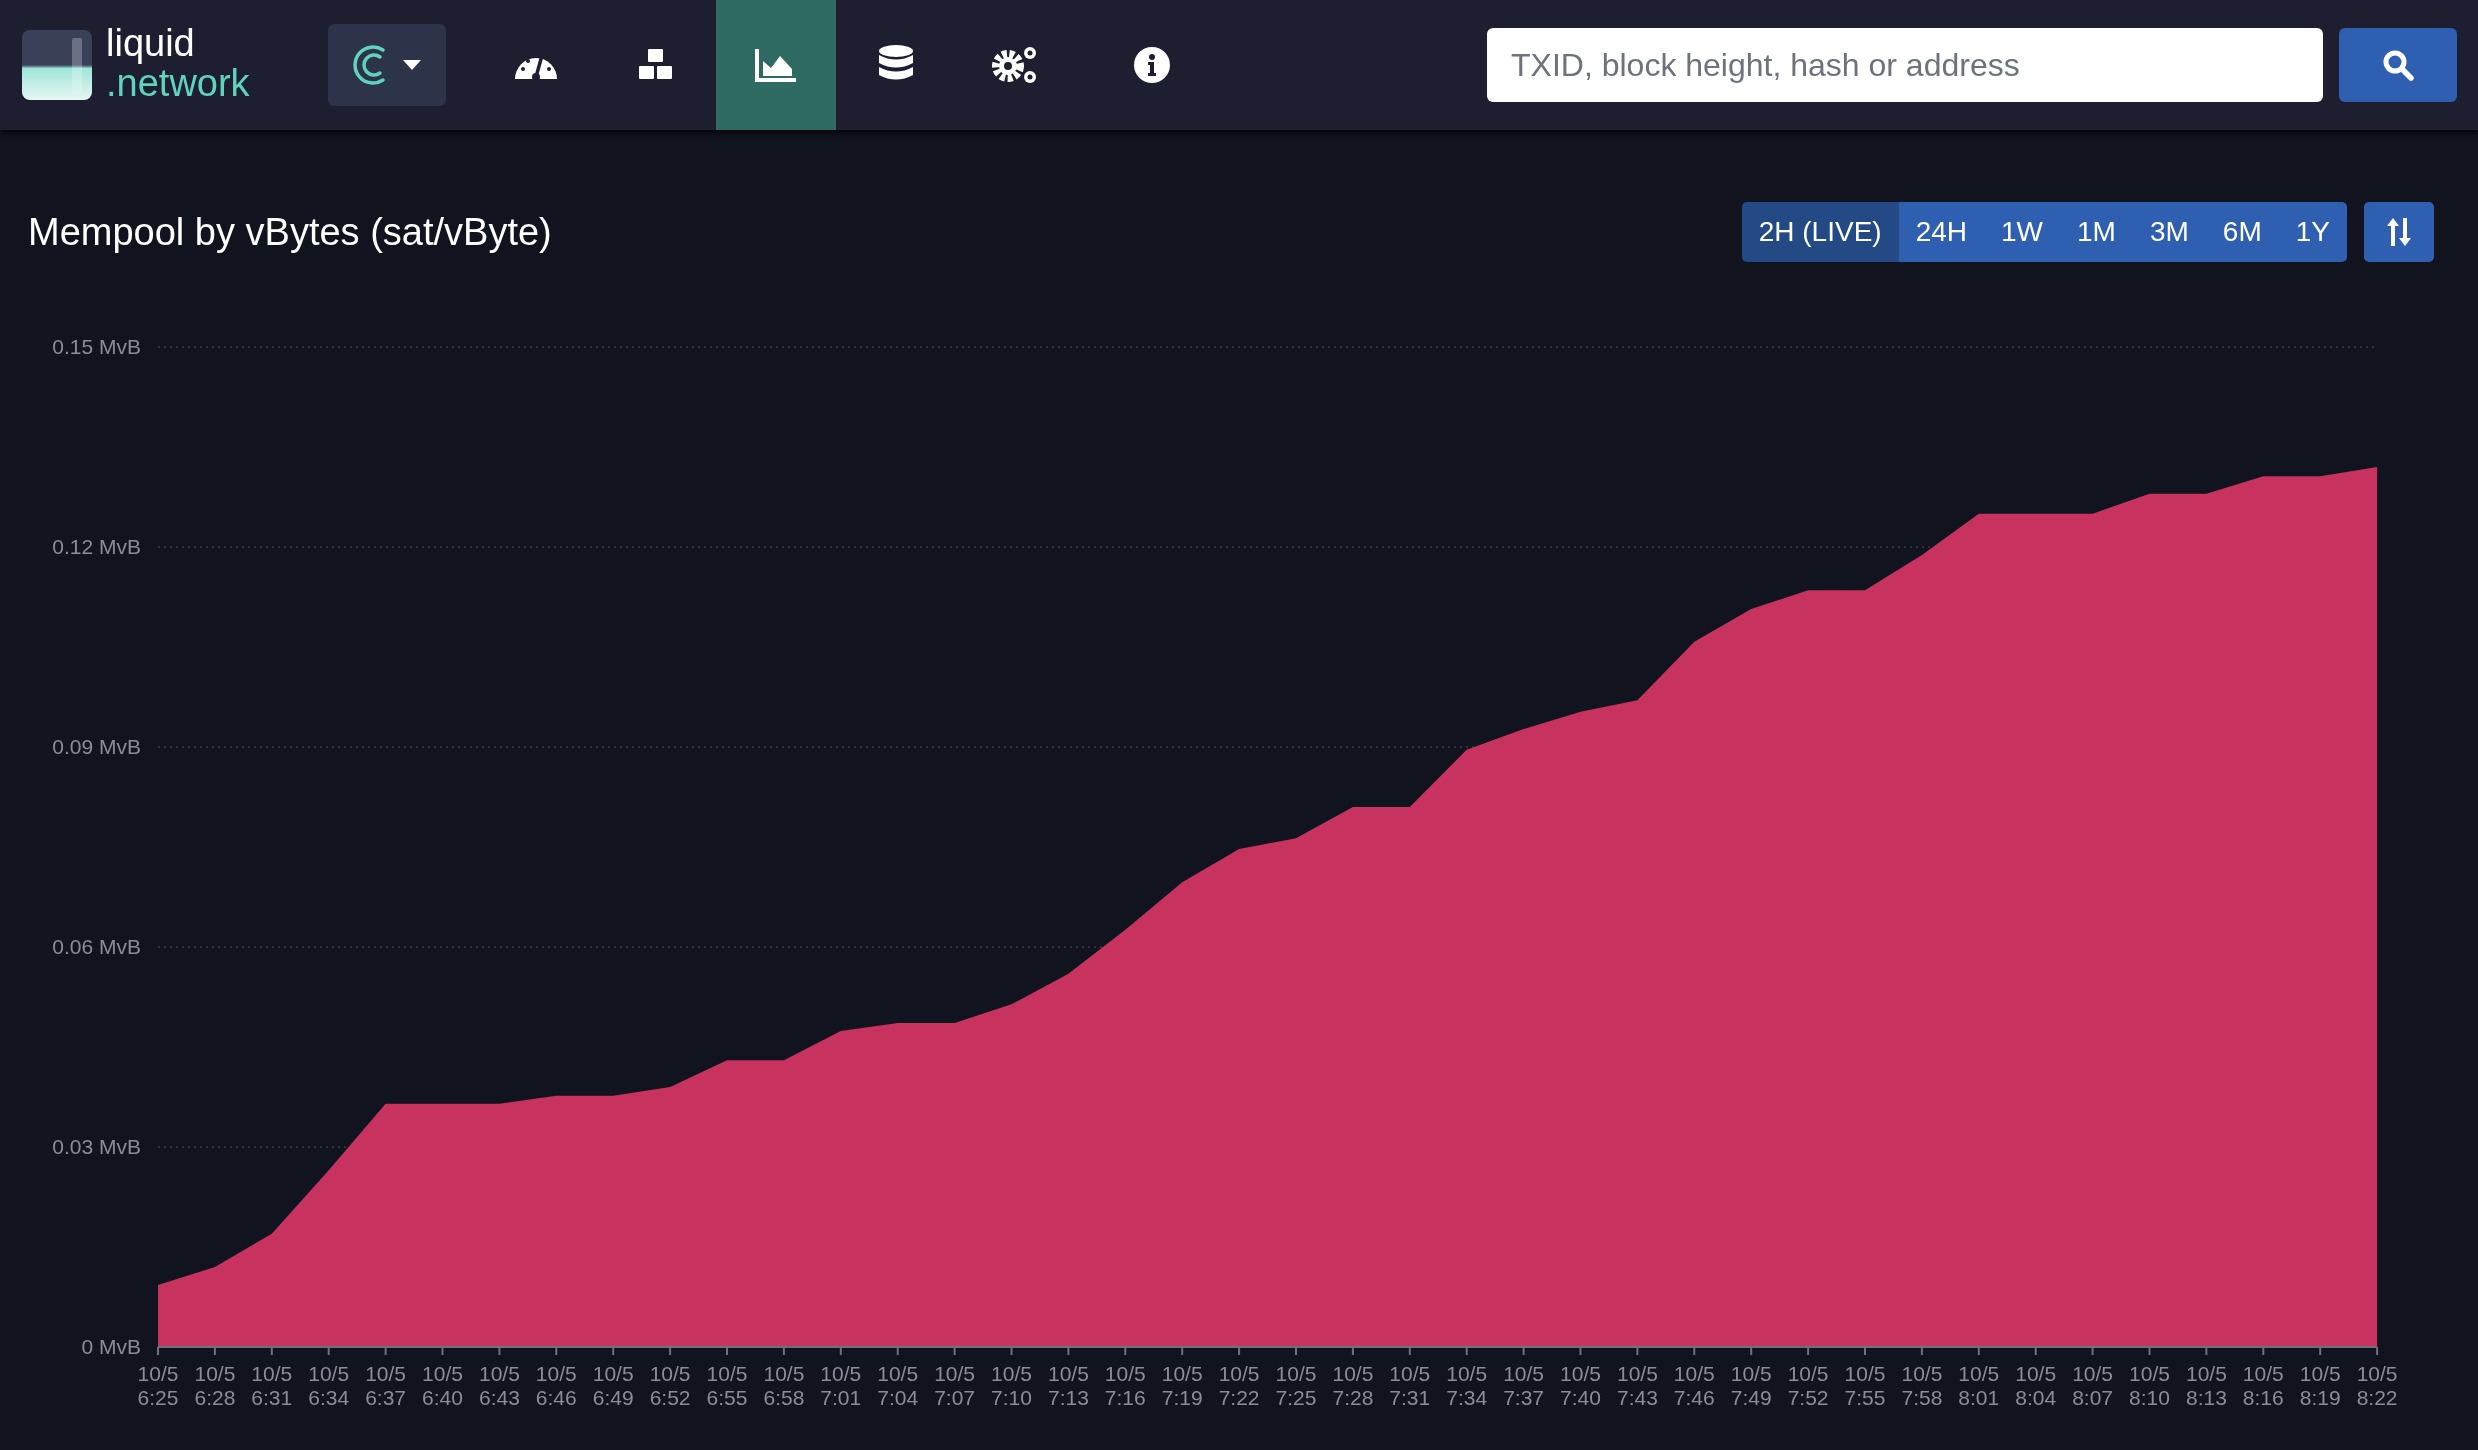 This screenshot has height=1450, width=2478. I want to click on x-axis-label: 10/5 7:22, so click(1239, 1385).